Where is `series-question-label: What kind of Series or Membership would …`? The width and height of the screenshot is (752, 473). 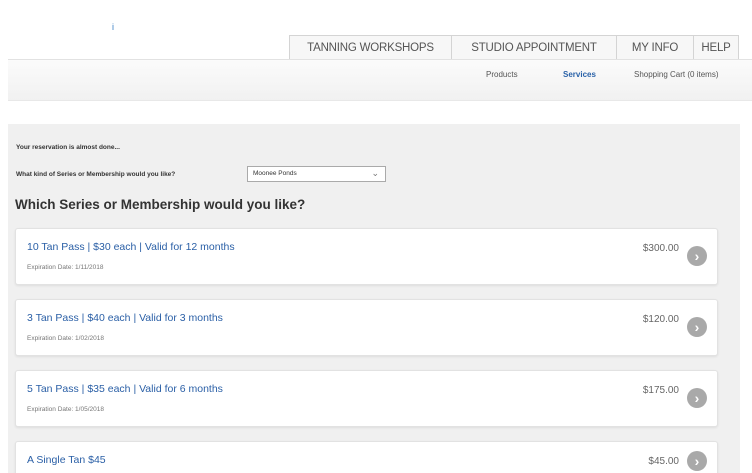
series-question-label: What kind of Series or Membership would … is located at coordinates (96, 174).